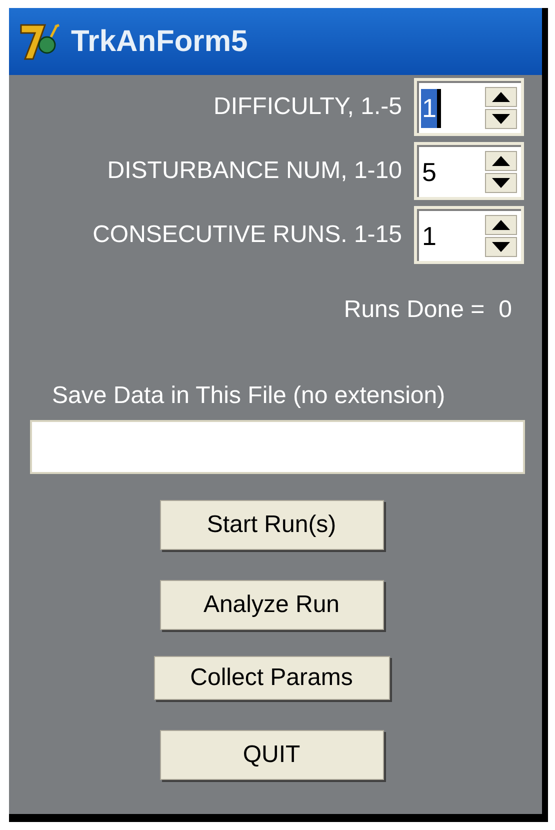 The width and height of the screenshot is (555, 830). I want to click on runs-done-label: Runs Done =, so click(414, 310).